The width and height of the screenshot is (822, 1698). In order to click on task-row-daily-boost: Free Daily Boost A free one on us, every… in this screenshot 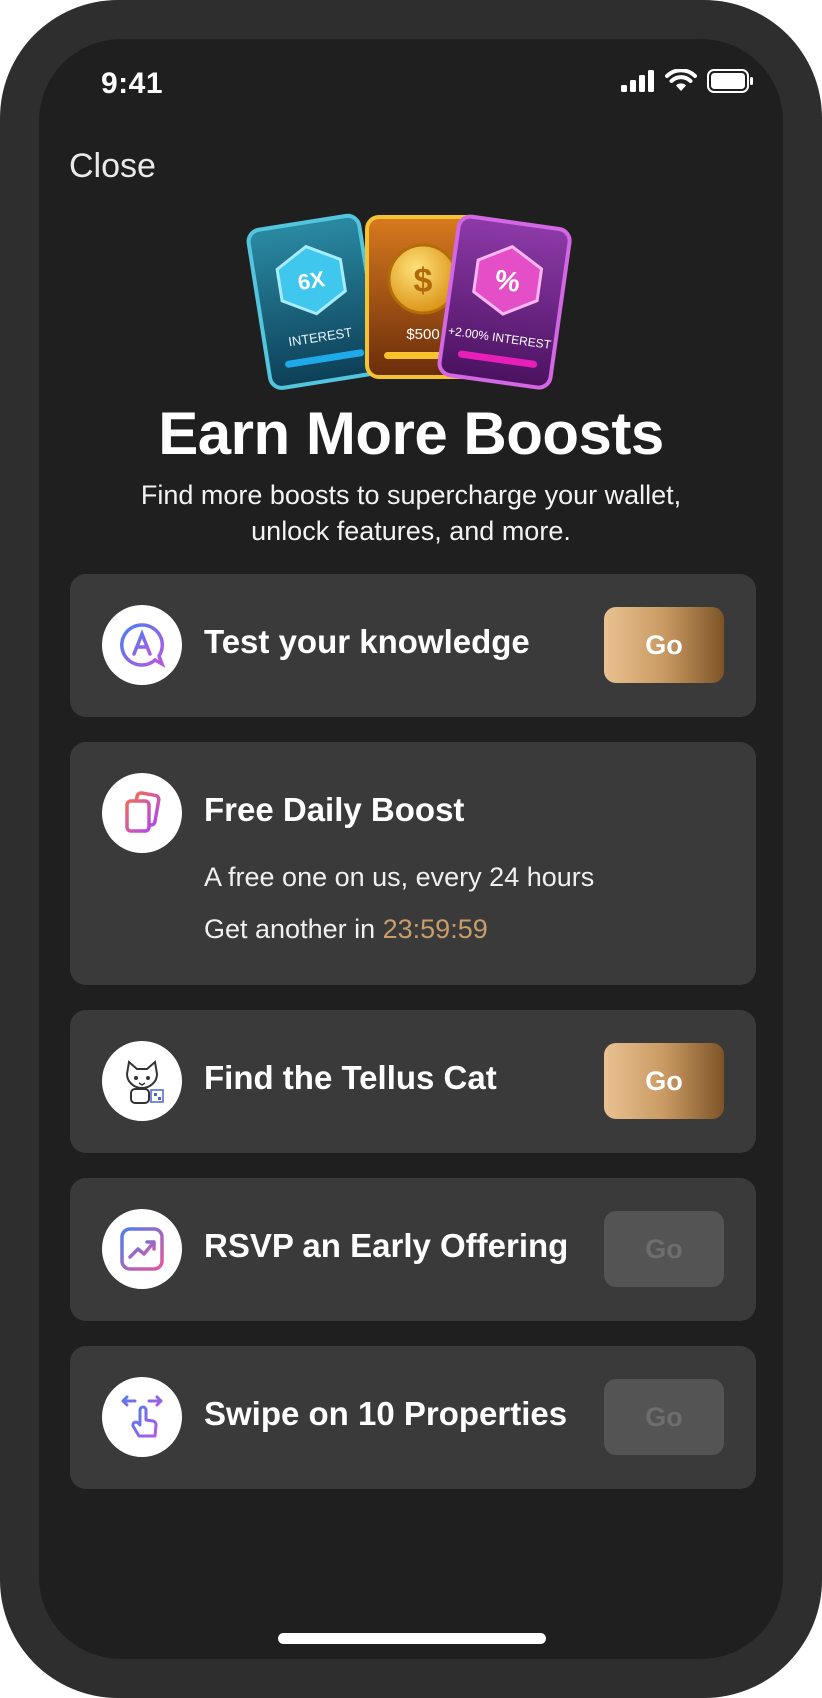, I will do `click(413, 863)`.